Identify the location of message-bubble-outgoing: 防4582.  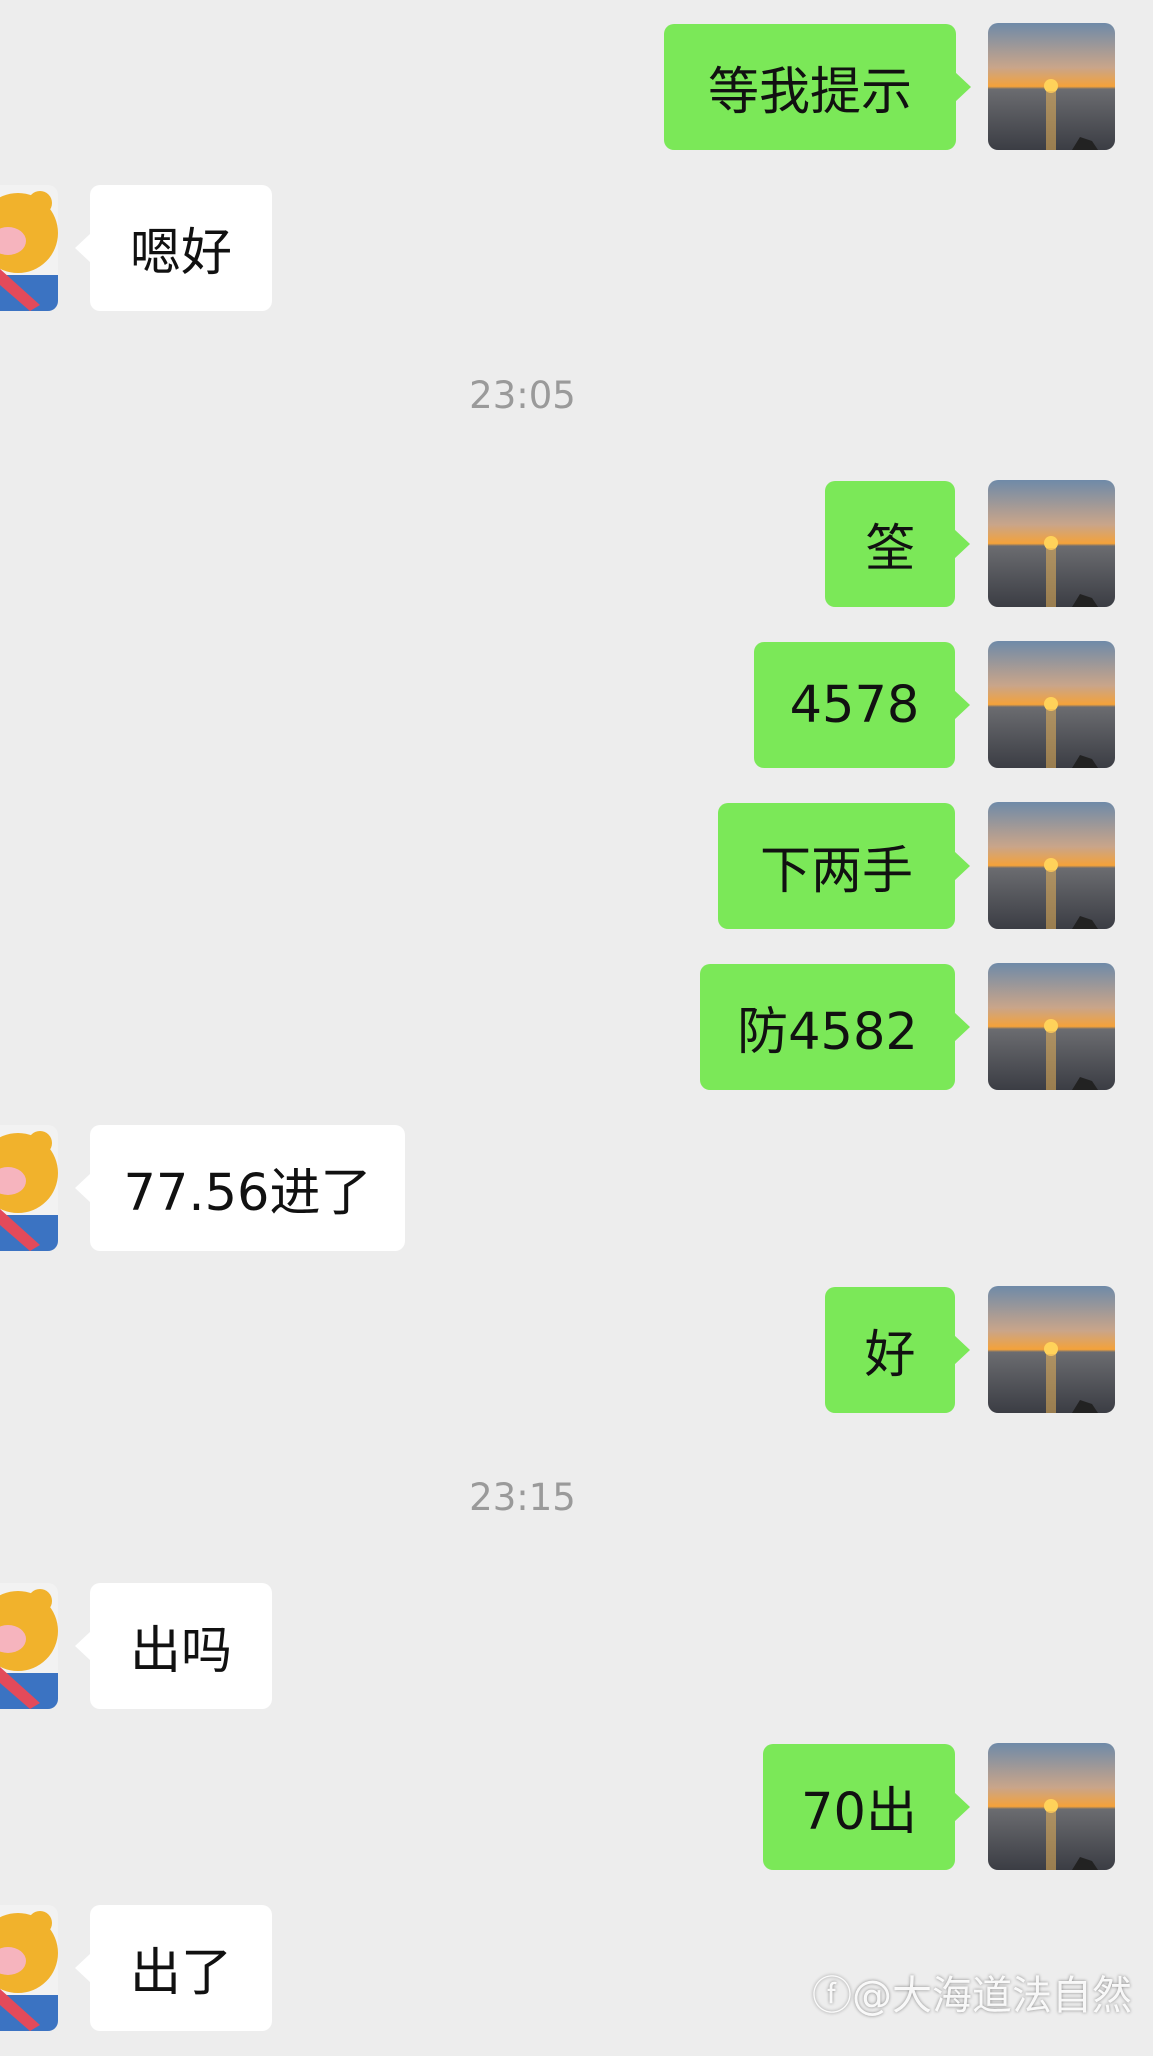
(835, 1027).